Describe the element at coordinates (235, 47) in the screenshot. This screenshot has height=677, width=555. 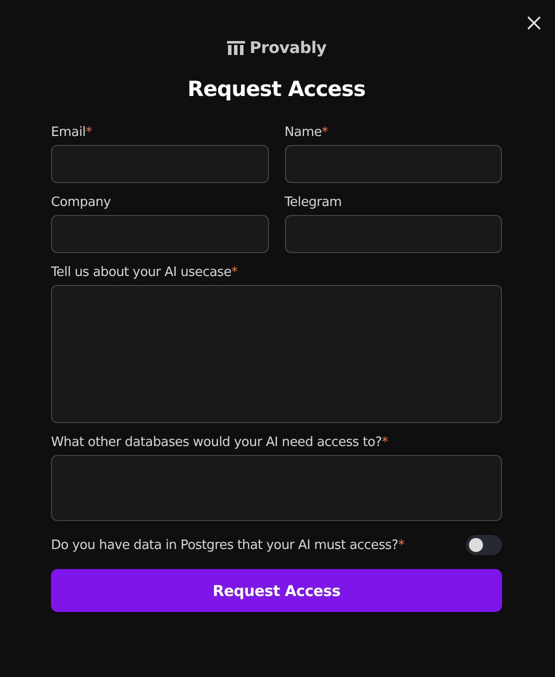
I see `logo-icon` at that location.